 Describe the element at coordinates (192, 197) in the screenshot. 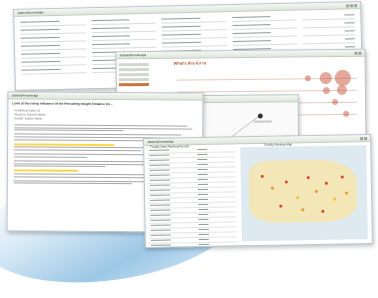

I see `ranking-table` at that location.